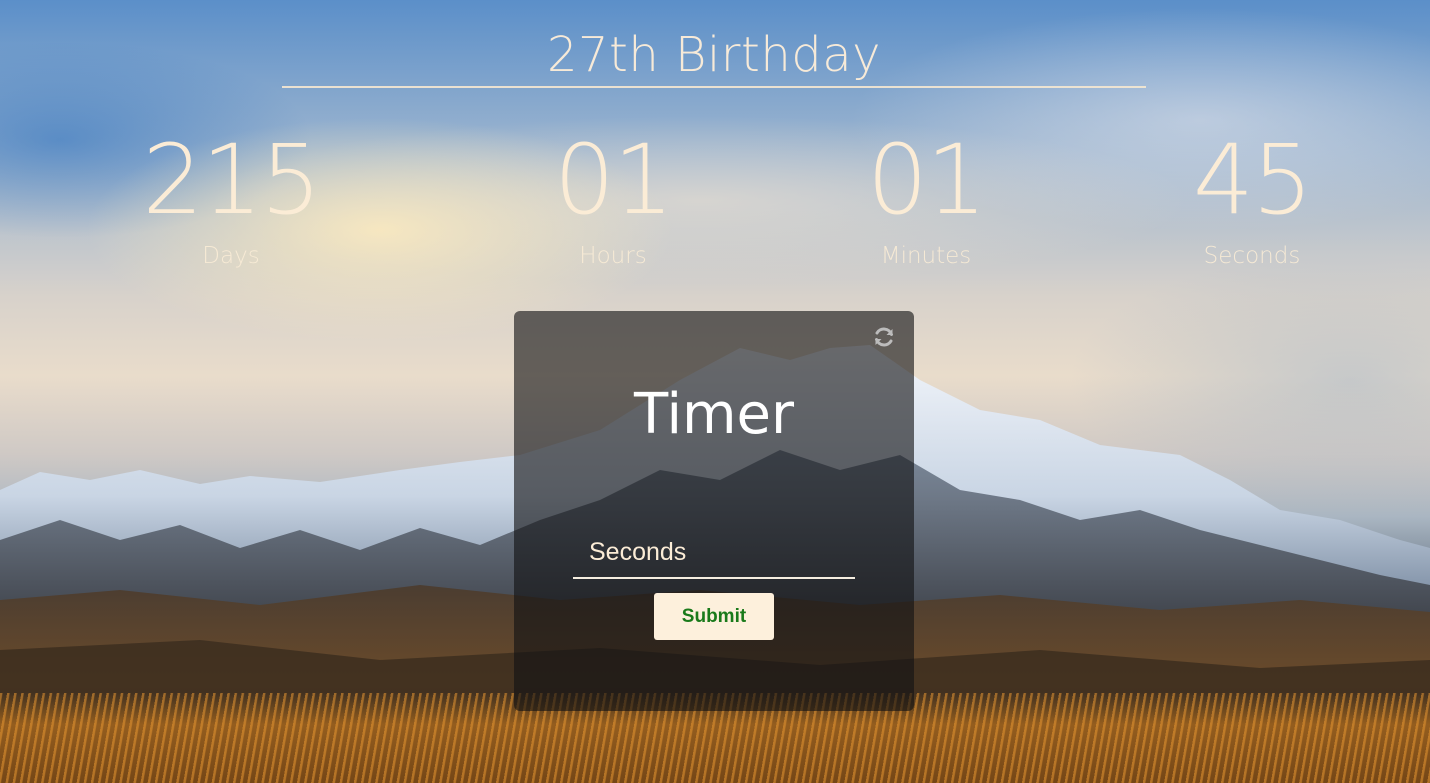 The width and height of the screenshot is (1430, 783). What do you see at coordinates (714, 414) in the screenshot?
I see `timer-title: Timer` at bounding box center [714, 414].